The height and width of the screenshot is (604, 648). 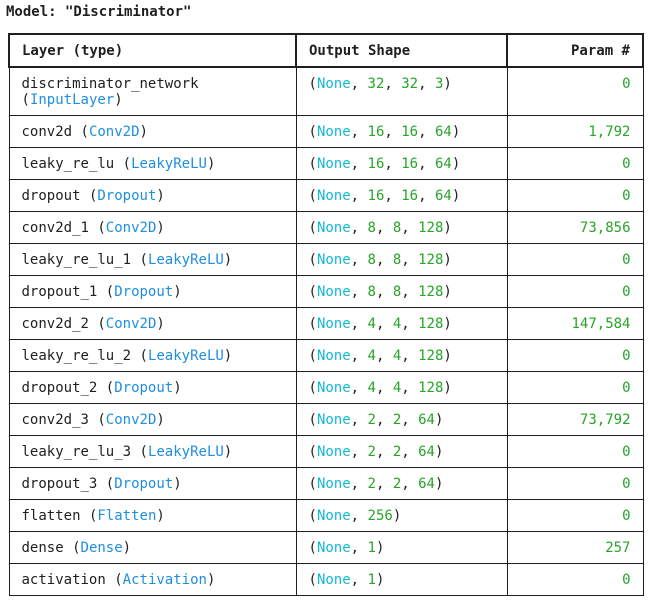 What do you see at coordinates (55, 419) in the screenshot?
I see `layer-name: conv2d_3` at bounding box center [55, 419].